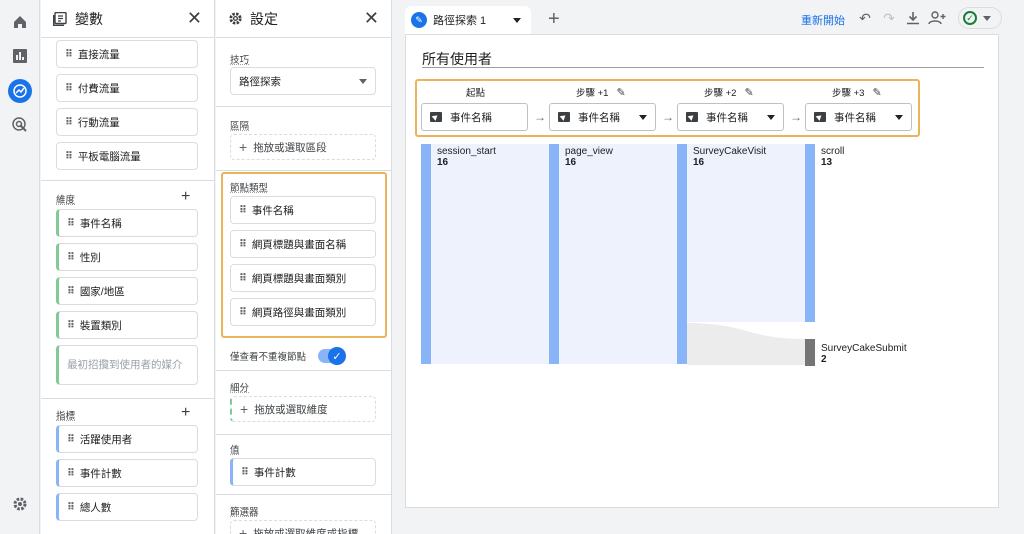  What do you see at coordinates (474, 117) in the screenshot?
I see `start-node-type-select: 事件名稱` at bounding box center [474, 117].